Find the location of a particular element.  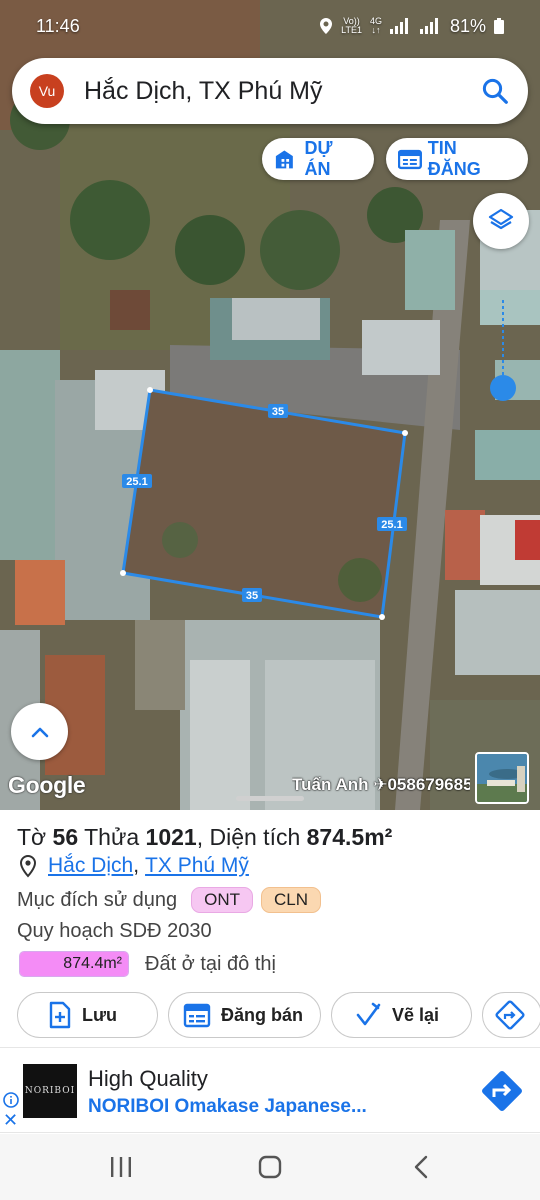

tag-ont: ONT is located at coordinates (222, 900).